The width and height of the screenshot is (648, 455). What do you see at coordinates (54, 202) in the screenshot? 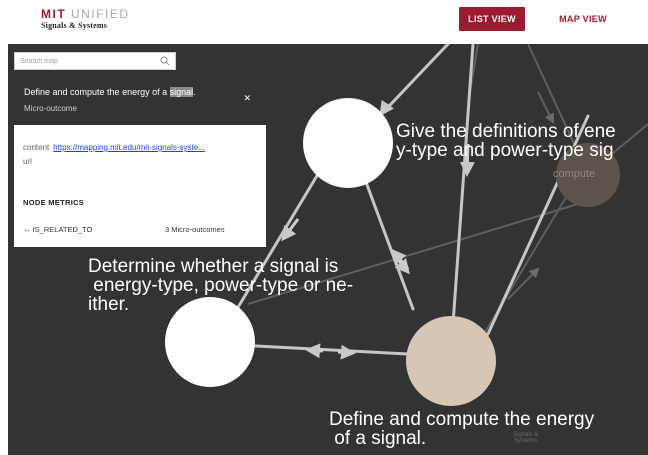
I see `node-metrics-title: NODE METRICS` at bounding box center [54, 202].